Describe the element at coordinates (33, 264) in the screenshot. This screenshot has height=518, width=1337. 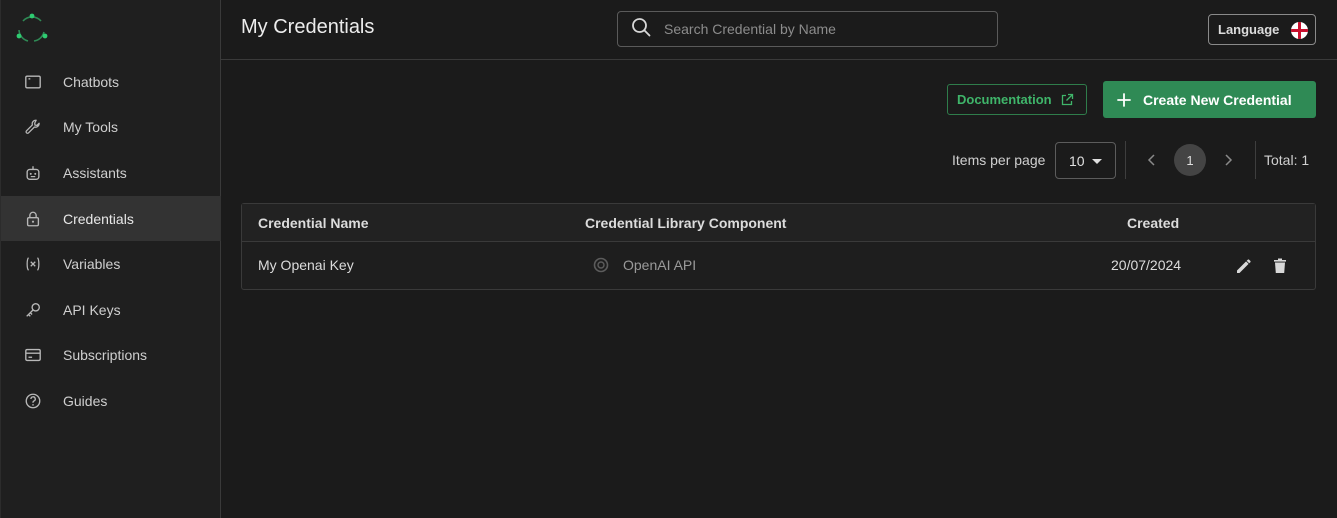
I see `variable-icon` at that location.